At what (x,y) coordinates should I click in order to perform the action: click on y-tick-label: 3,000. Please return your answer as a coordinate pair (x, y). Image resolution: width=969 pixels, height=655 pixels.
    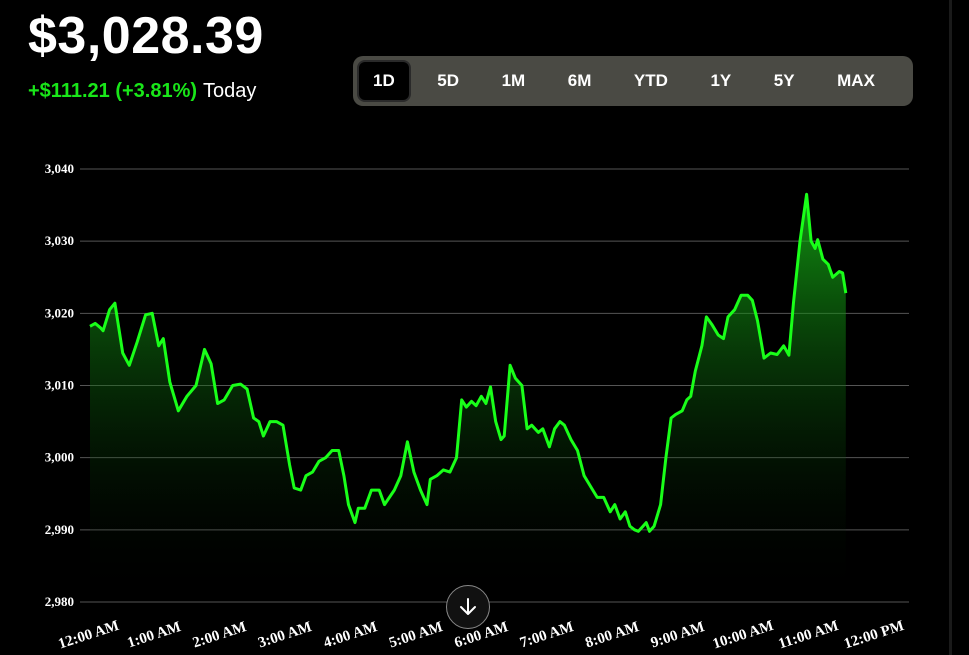
    Looking at the image, I should click on (59, 457).